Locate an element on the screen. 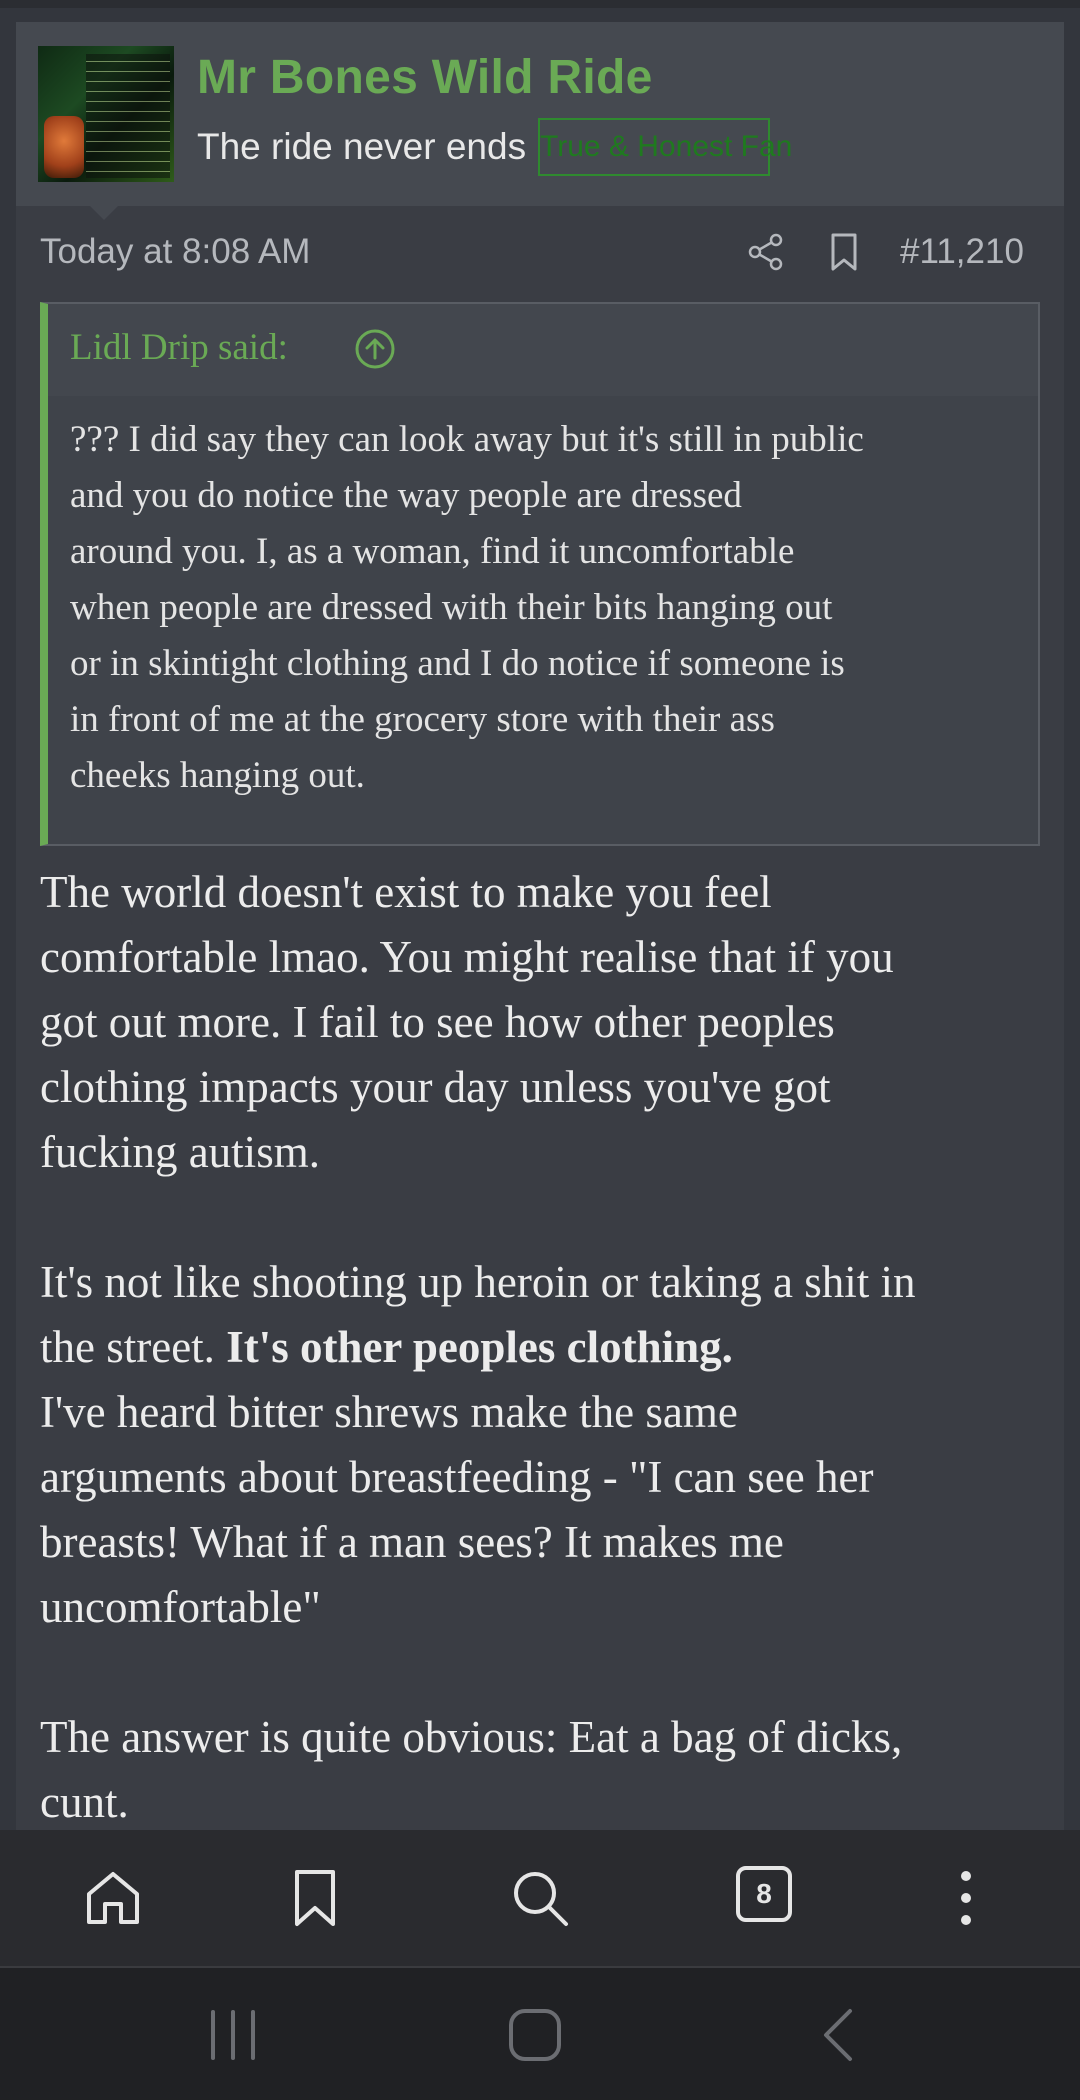  body-line-mixed: the street. It's other peoples clothing. is located at coordinates (555, 1347).